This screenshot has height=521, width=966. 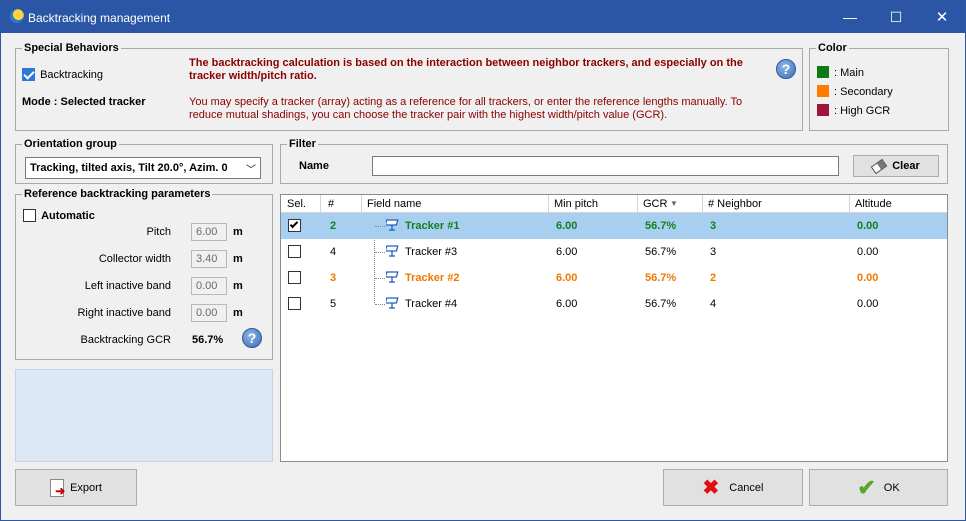 What do you see at coordinates (28, 74) in the screenshot?
I see `backtracking-check-icon` at bounding box center [28, 74].